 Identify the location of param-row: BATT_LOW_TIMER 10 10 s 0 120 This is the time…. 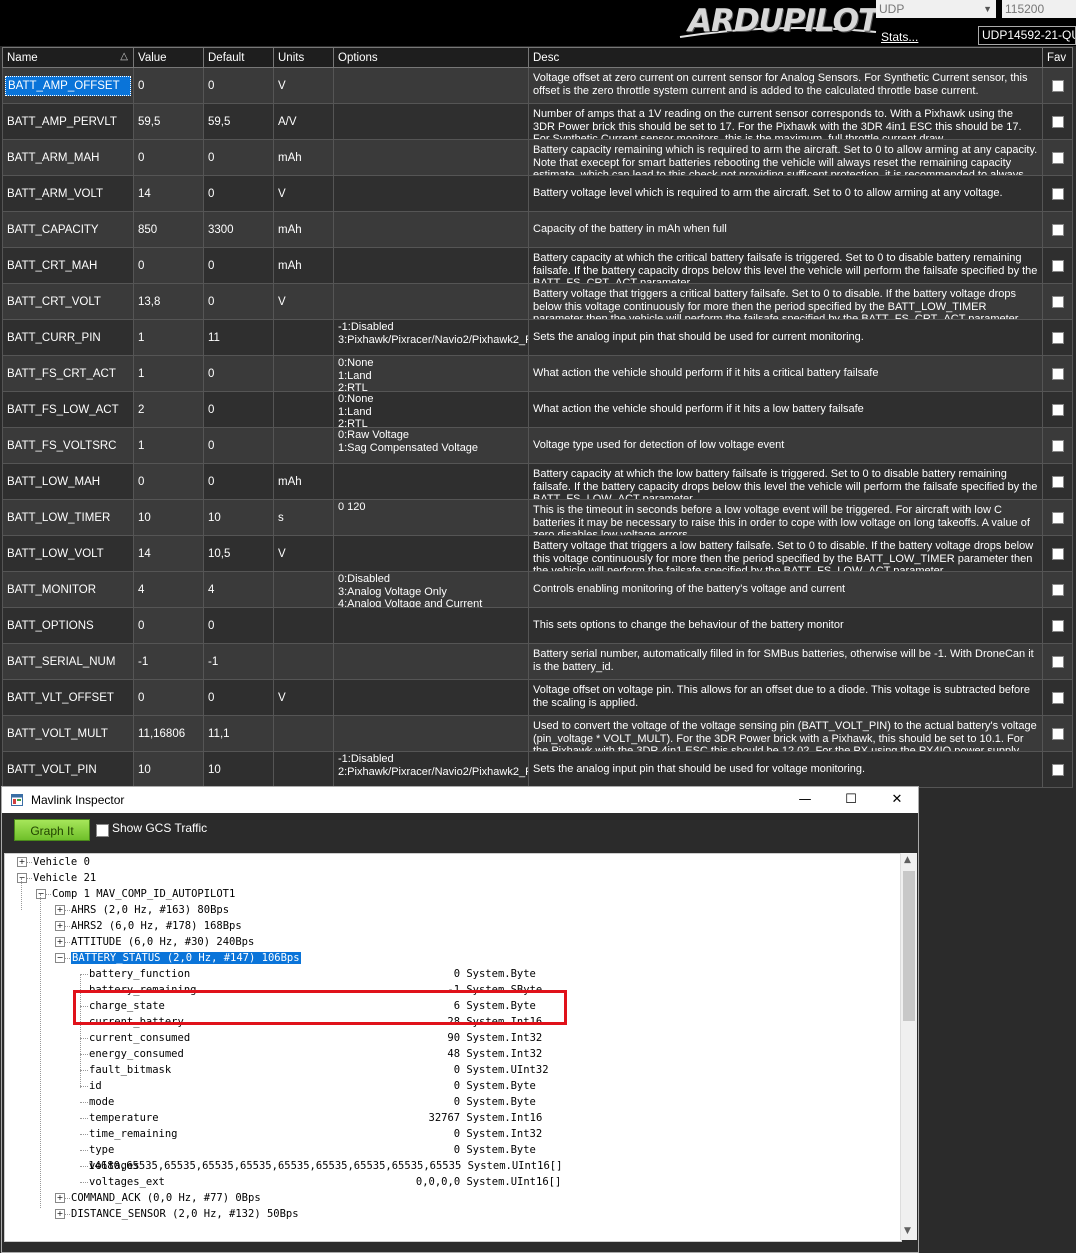
(536, 518).